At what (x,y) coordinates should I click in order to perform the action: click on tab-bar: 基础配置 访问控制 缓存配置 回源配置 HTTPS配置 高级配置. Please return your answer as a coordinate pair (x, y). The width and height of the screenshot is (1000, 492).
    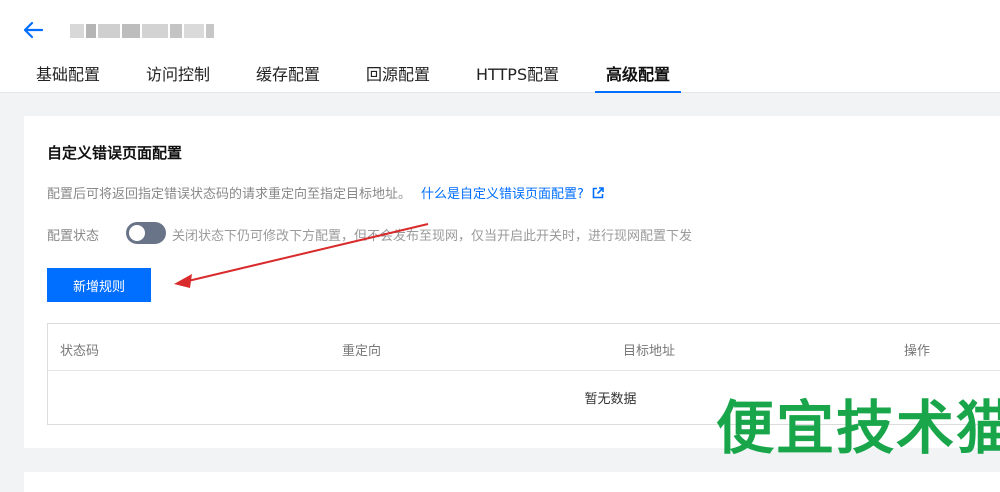
    Looking at the image, I should click on (500, 76).